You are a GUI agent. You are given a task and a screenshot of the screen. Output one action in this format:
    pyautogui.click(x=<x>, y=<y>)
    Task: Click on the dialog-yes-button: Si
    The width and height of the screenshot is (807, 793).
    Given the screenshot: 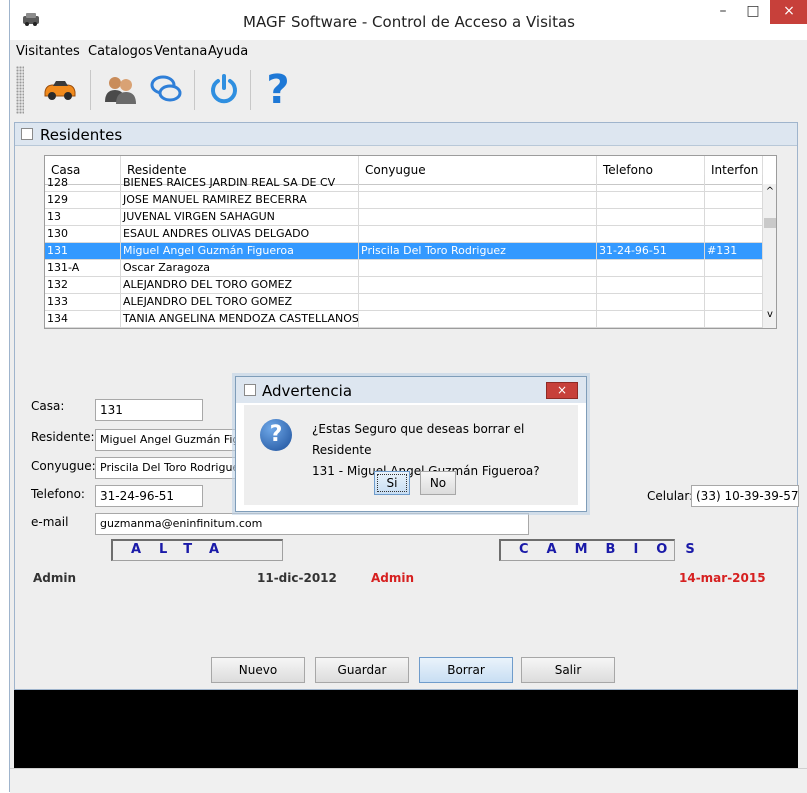 What is the action you would take?
    pyautogui.click(x=392, y=483)
    